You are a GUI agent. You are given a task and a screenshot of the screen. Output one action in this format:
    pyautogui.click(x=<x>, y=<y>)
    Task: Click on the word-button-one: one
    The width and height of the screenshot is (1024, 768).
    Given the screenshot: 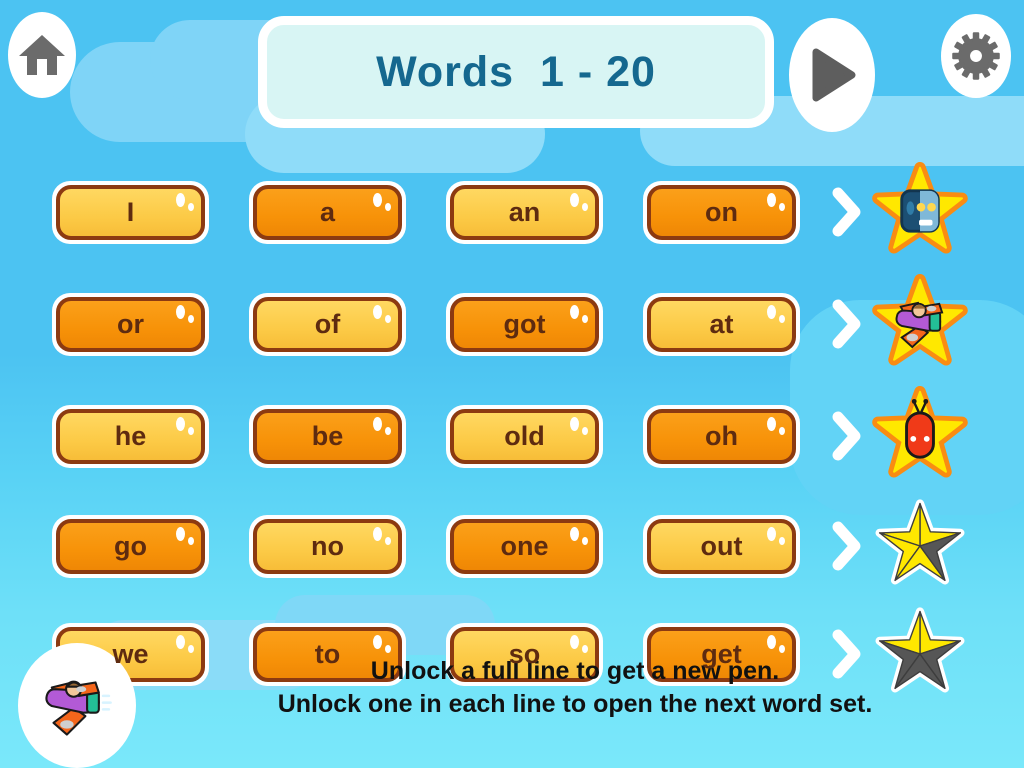 What is the action you would take?
    pyautogui.click(x=524, y=546)
    